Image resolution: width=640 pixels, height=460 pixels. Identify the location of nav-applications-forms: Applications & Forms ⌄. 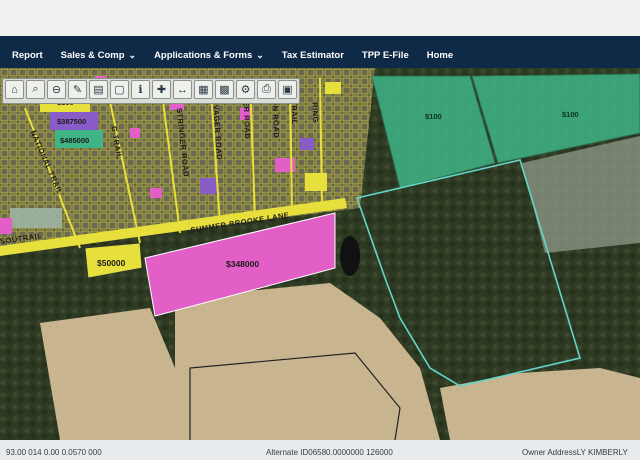
(209, 55).